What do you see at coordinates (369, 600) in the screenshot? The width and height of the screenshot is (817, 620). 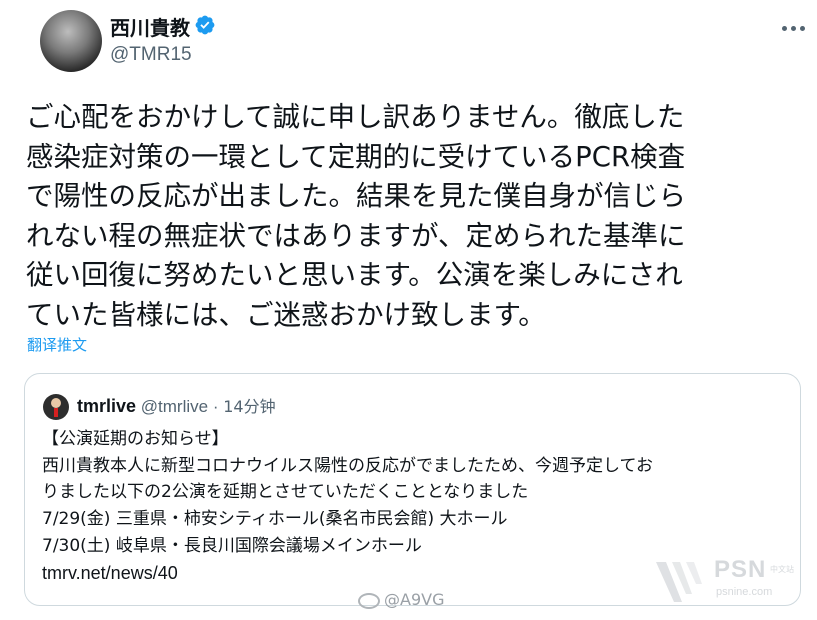 I see `weibo-icon` at bounding box center [369, 600].